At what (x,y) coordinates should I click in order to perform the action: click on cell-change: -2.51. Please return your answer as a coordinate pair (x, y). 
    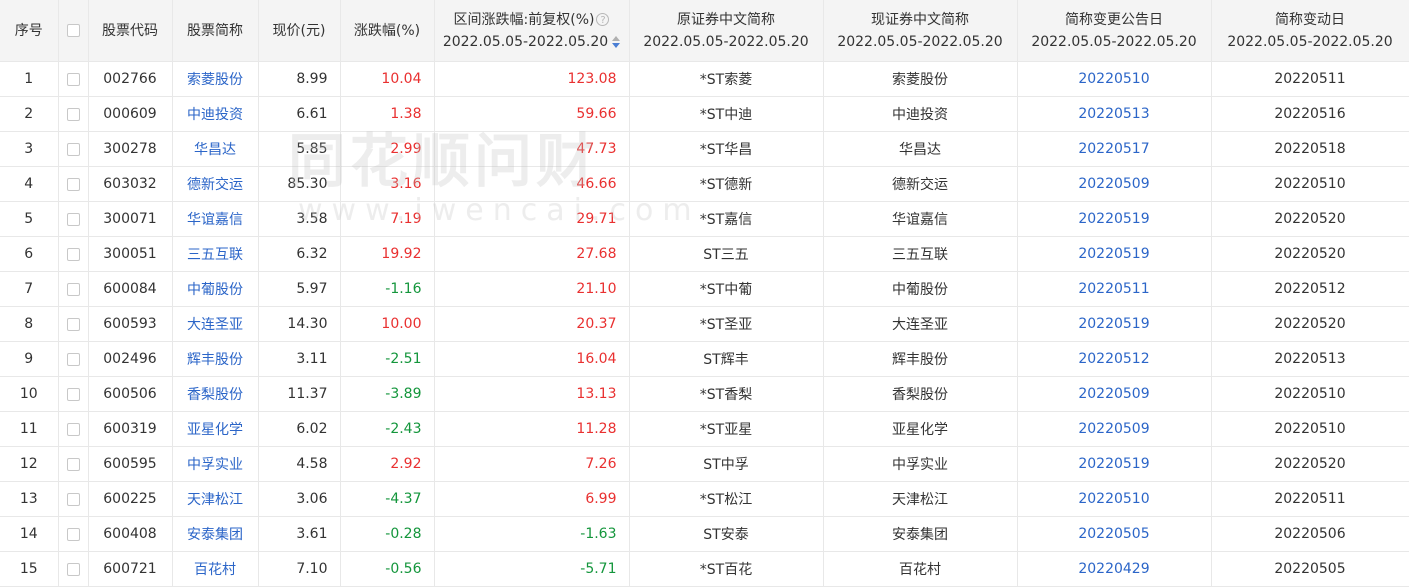
    Looking at the image, I should click on (387, 359).